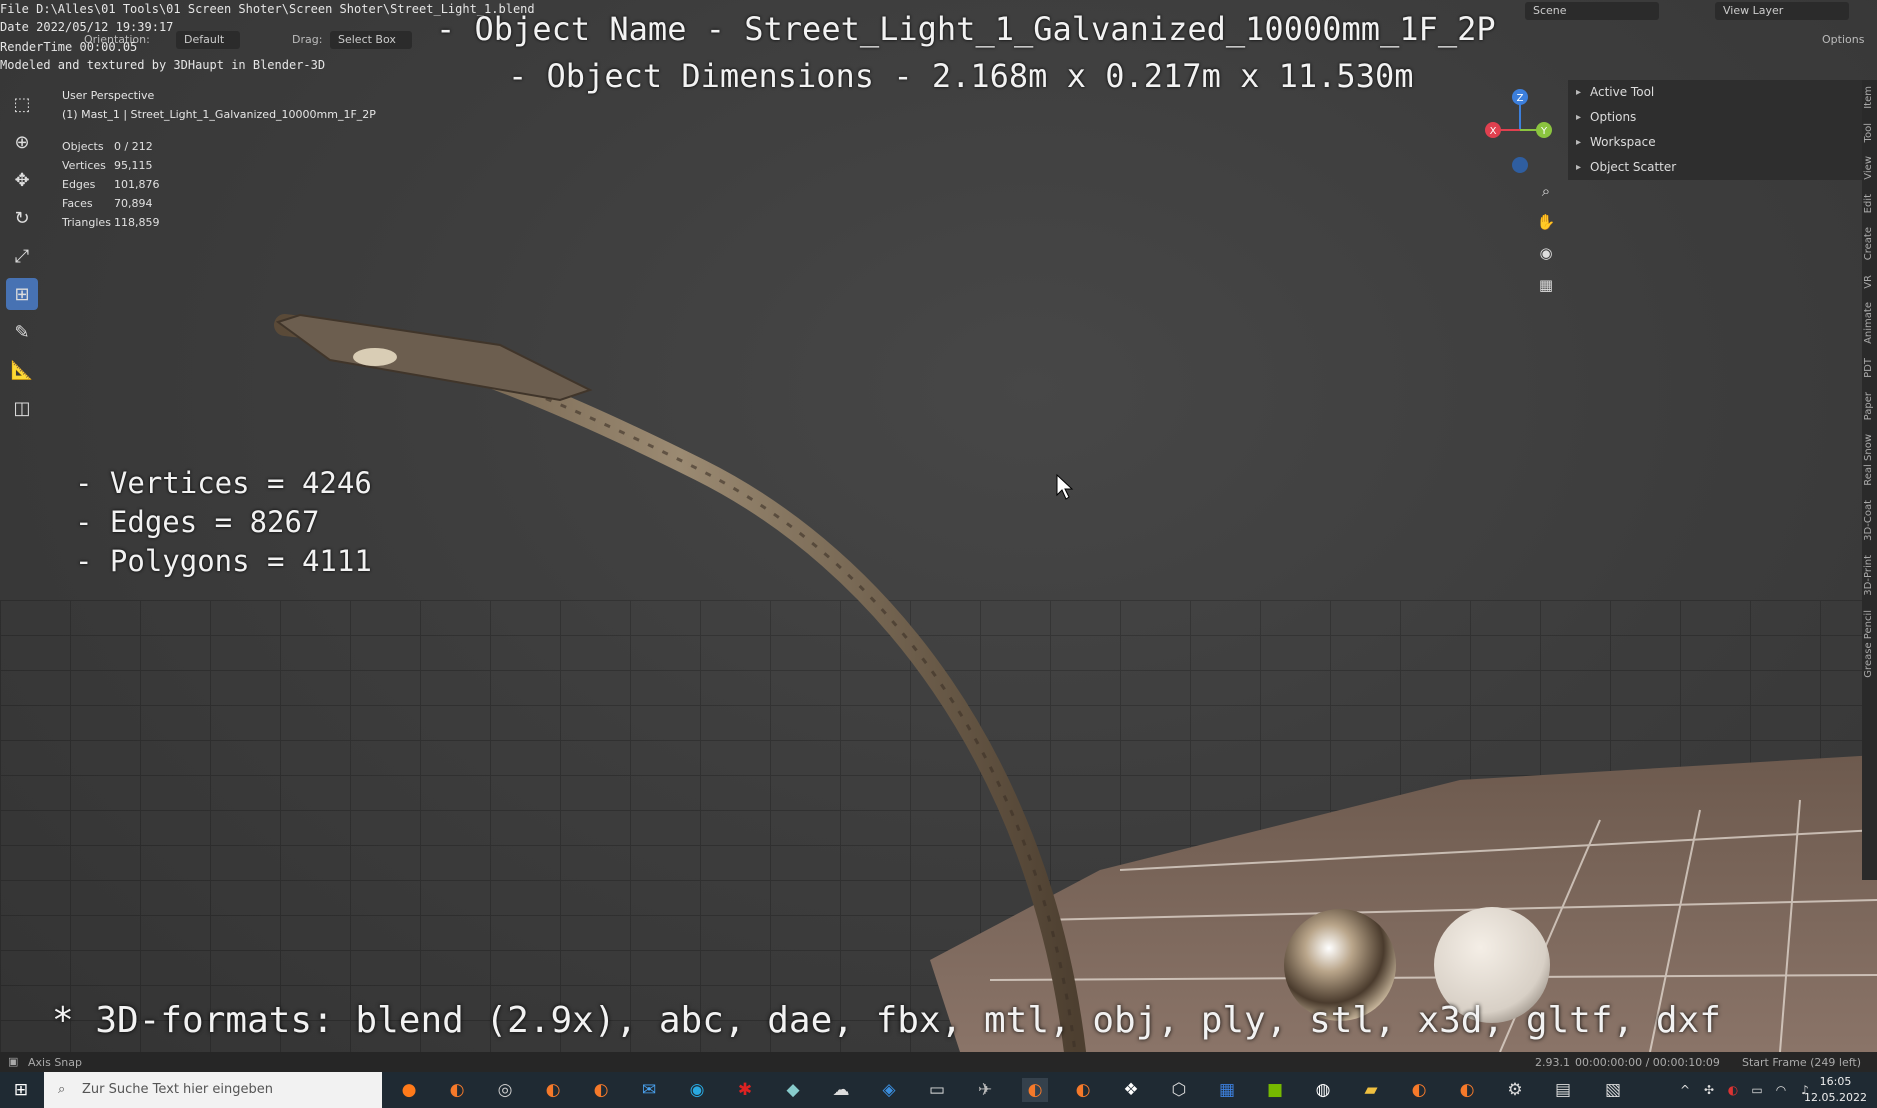 The width and height of the screenshot is (1877, 1108). I want to click on tray-wifi-icon: ◠, so click(1781, 1090).